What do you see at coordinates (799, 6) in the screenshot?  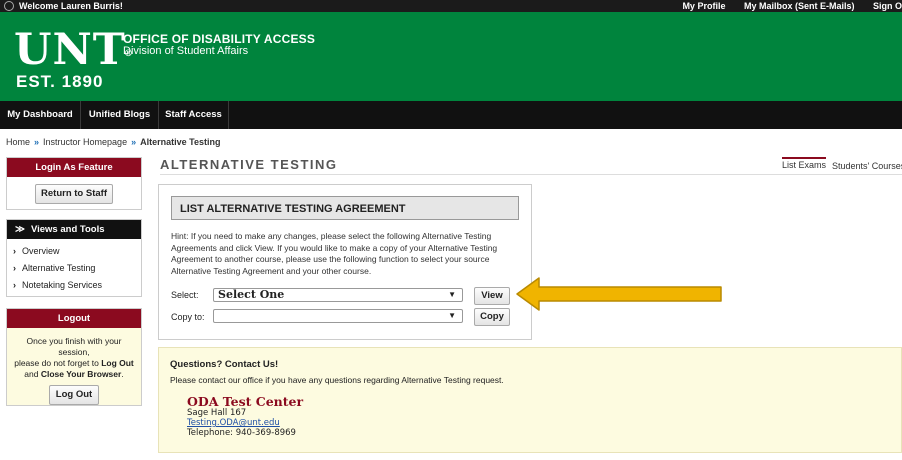 I see `my-mailbox-link: My Mailbox (Sent E-Mails)` at bounding box center [799, 6].